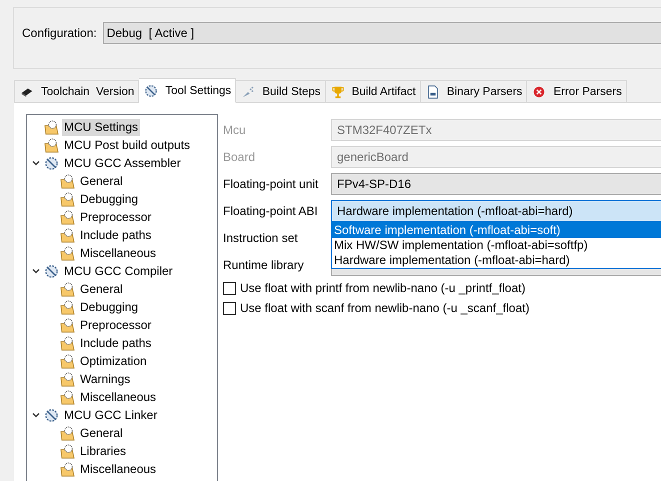  Describe the element at coordinates (496, 230) in the screenshot. I see `dropdown-option: Software implementation (-mfloat-abi=soft)` at that location.